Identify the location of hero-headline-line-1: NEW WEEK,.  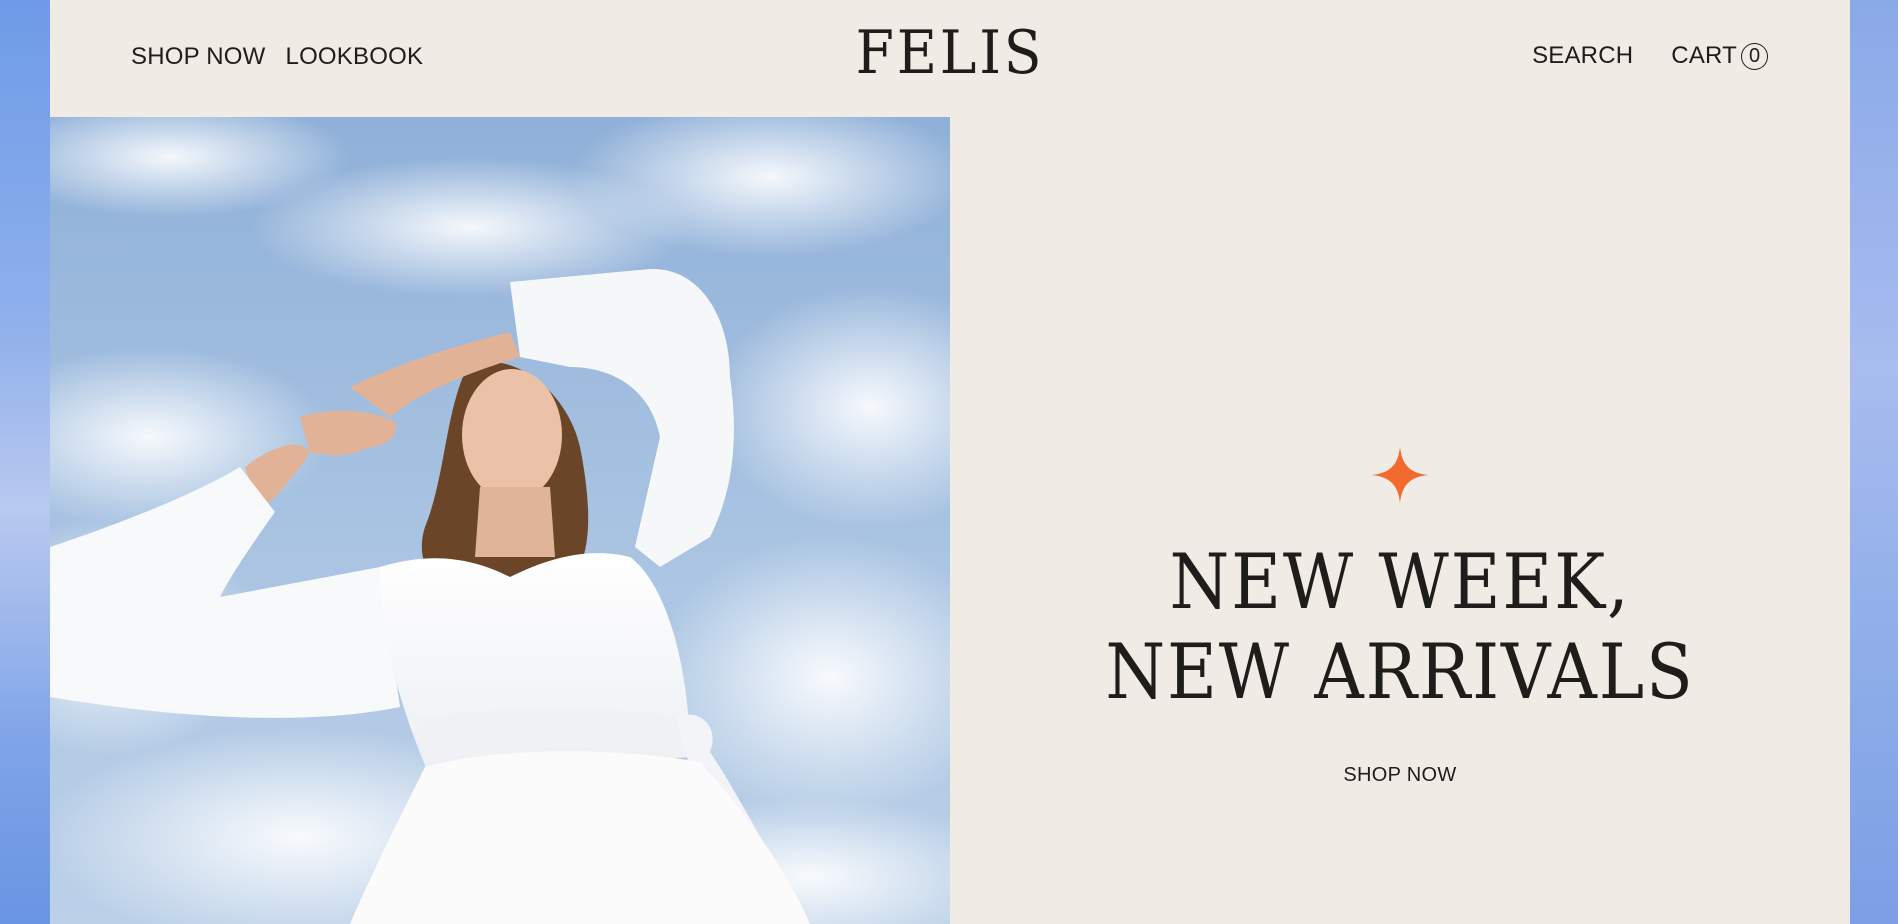
(1400, 581).